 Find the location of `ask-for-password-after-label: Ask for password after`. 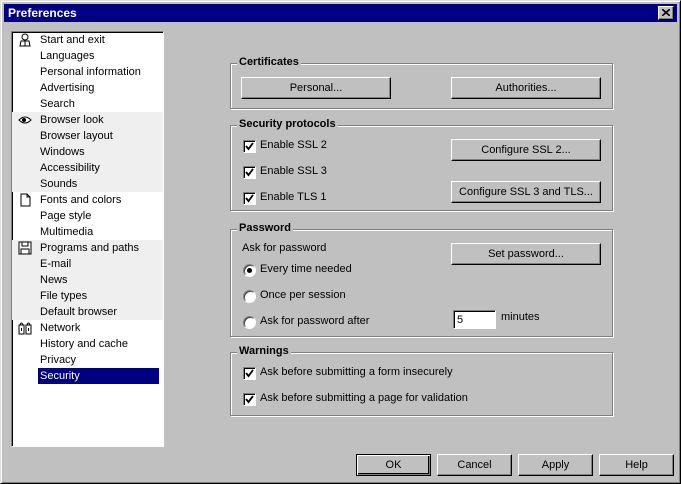

ask-for-password-after-label: Ask for password after is located at coordinates (315, 321).